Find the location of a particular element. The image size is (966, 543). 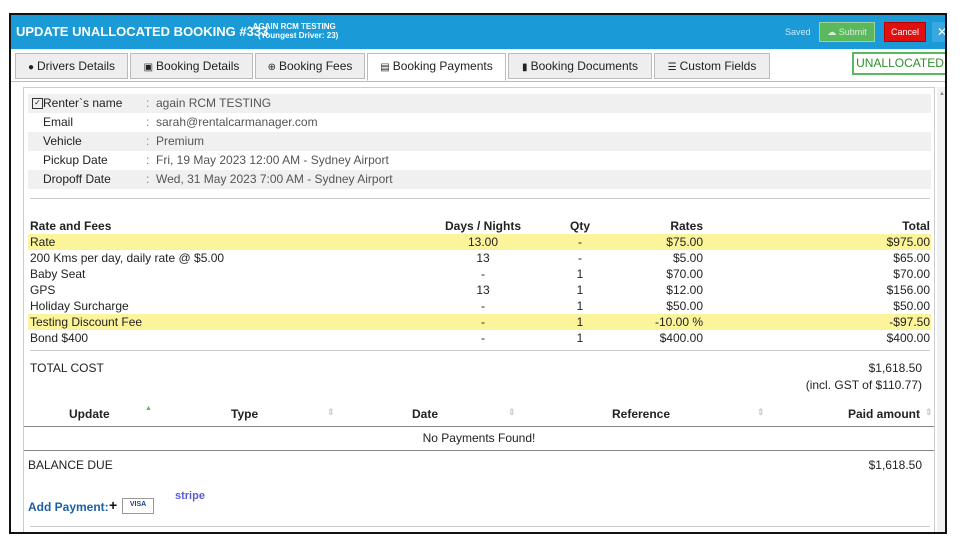

fee-rate: $50.00 is located at coordinates (684, 306).